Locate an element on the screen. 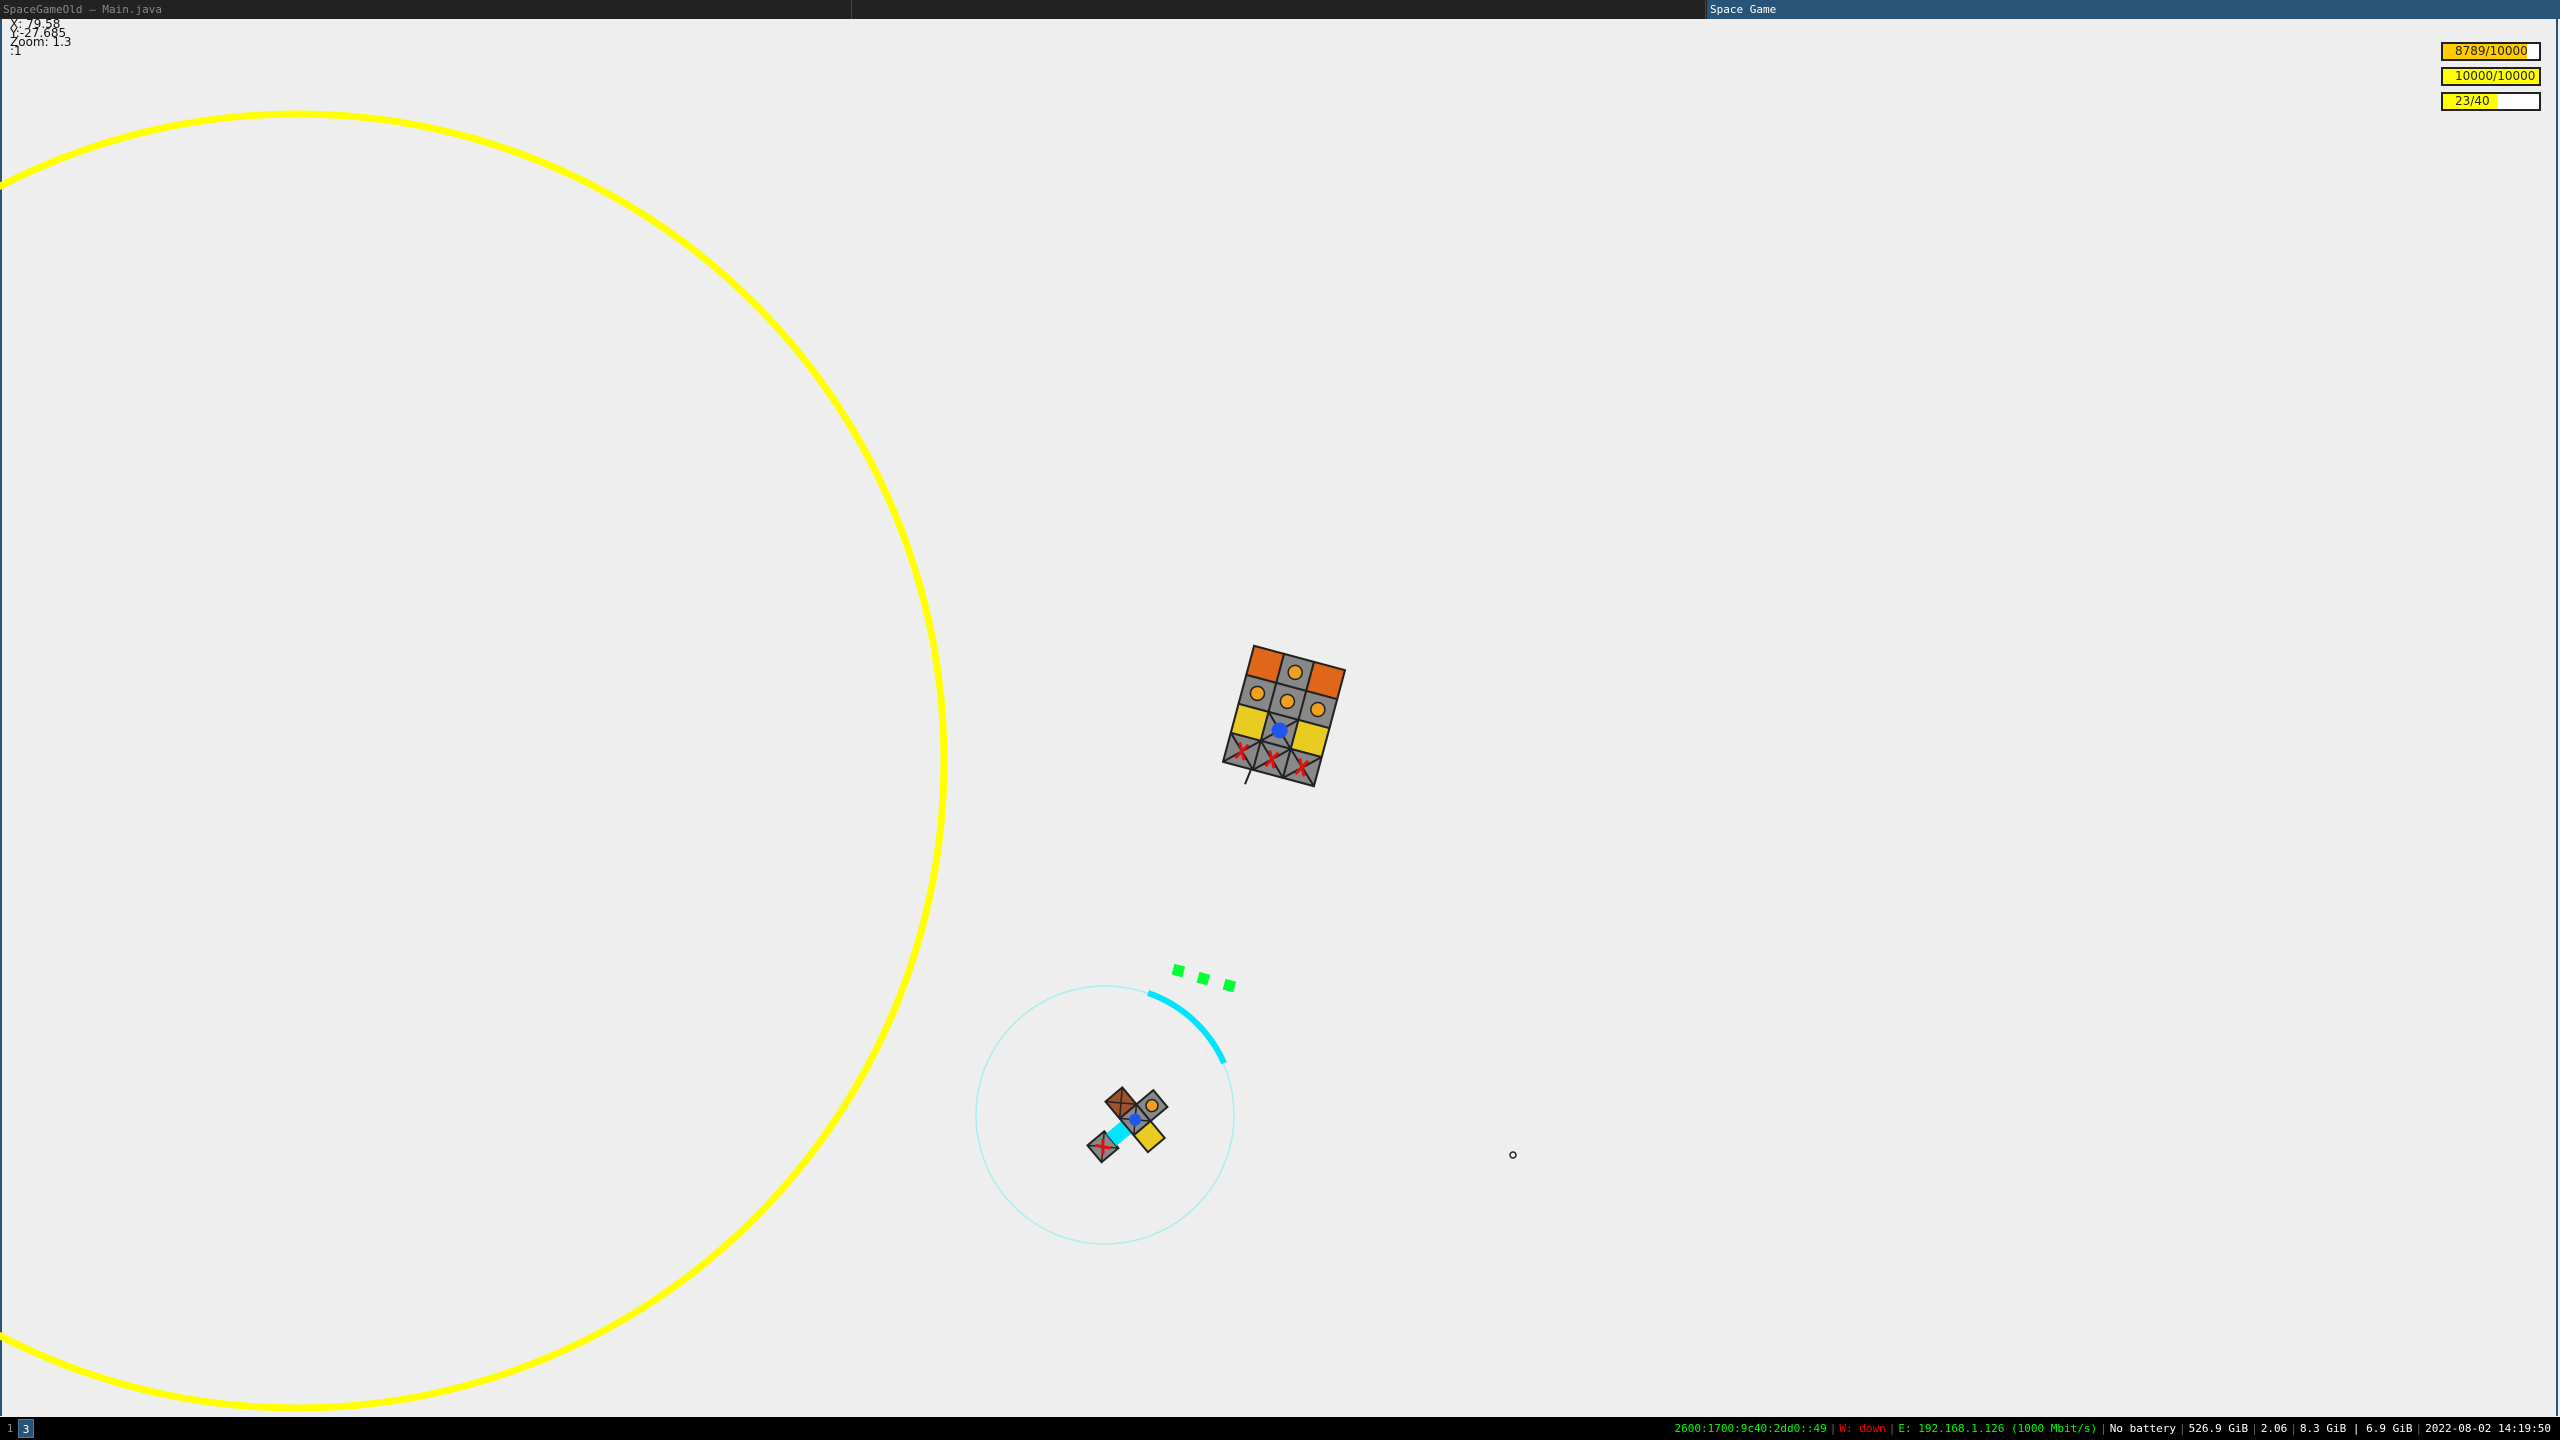  status-disk: 526.9 GiB is located at coordinates (2218, 1428).